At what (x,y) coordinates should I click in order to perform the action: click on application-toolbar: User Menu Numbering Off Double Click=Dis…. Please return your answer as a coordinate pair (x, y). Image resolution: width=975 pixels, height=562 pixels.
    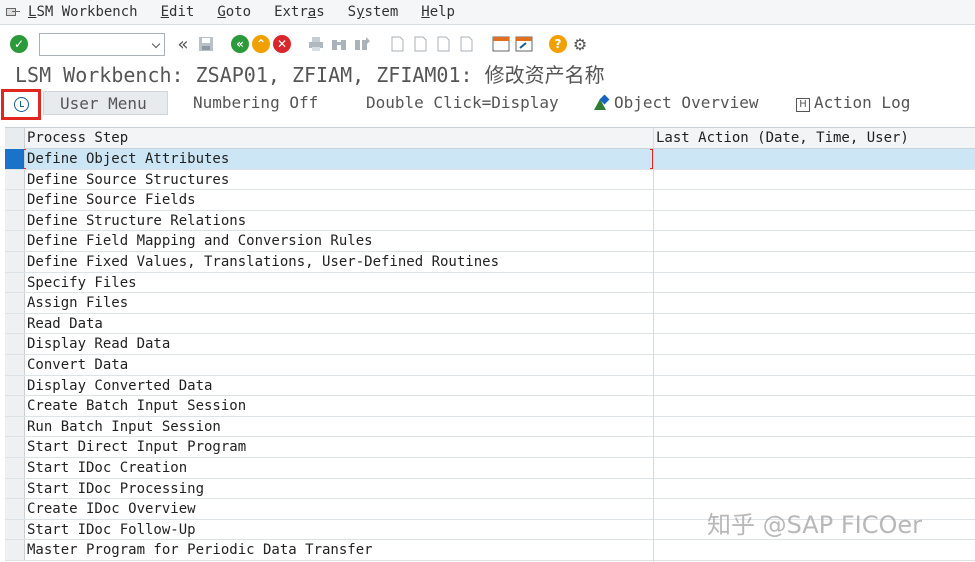
    Looking at the image, I should click on (487, 104).